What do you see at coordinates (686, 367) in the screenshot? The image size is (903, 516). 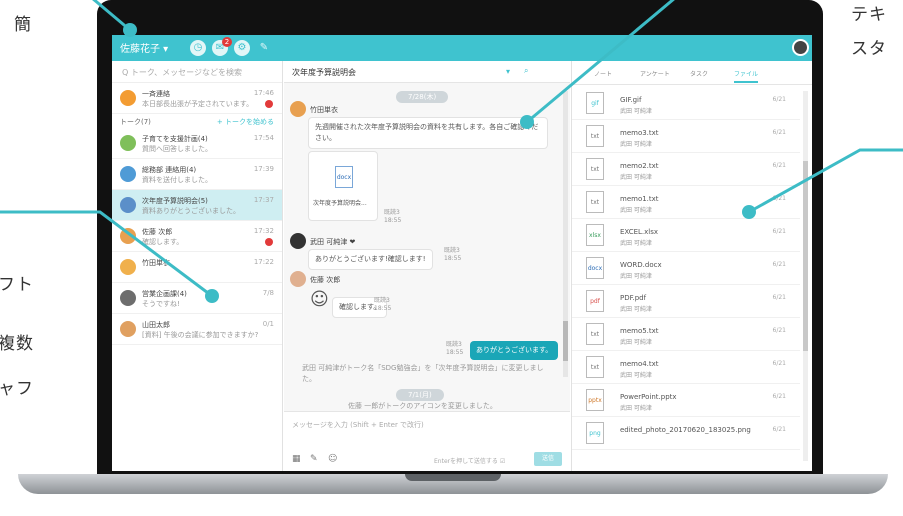 I see `file-row: txt memo4.txt 武田 可純津 6/21` at bounding box center [686, 367].